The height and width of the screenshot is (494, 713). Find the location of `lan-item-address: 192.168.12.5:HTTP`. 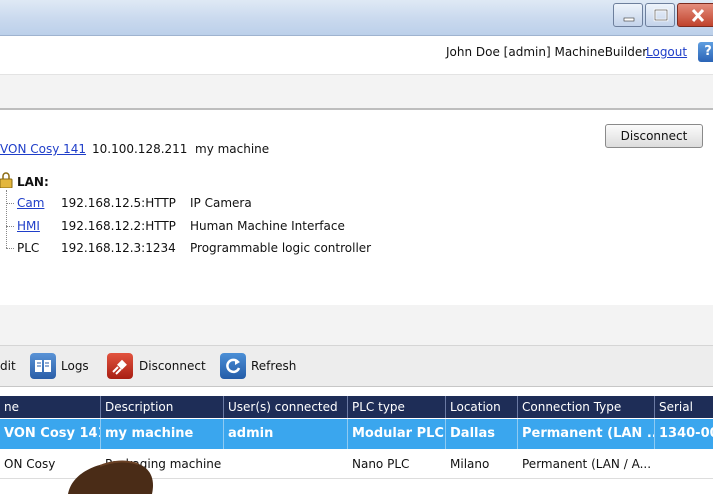

lan-item-address: 192.168.12.5:HTTP is located at coordinates (118, 203).